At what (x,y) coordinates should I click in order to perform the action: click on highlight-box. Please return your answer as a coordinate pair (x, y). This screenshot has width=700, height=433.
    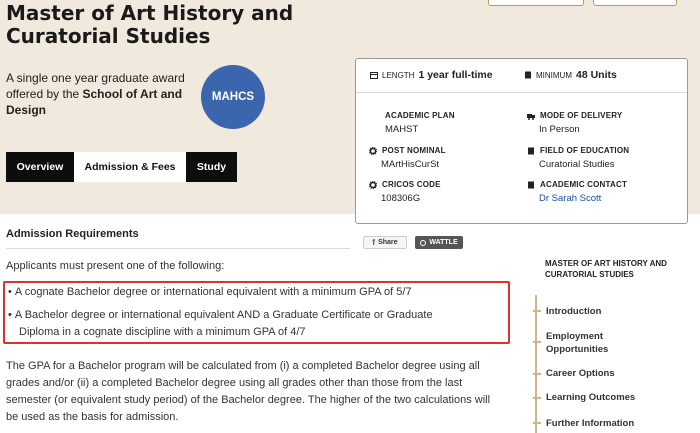
    Looking at the image, I should click on (256, 312).